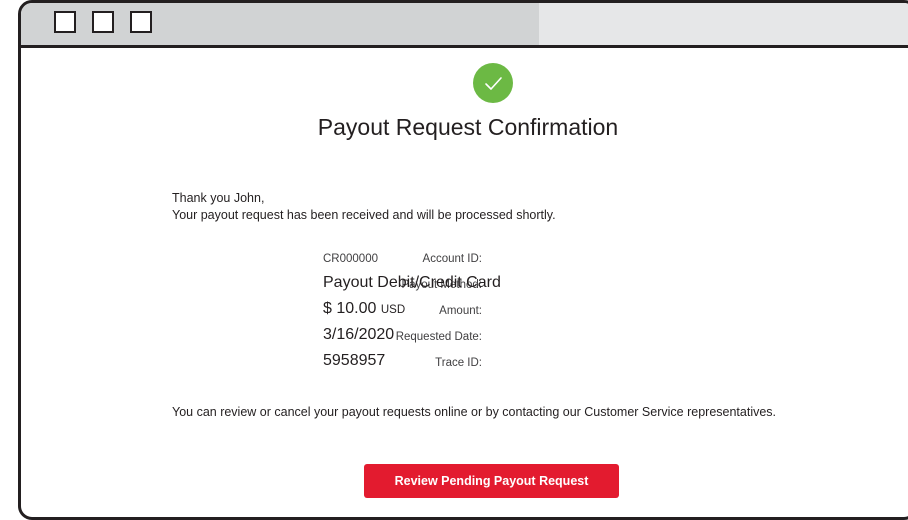 This screenshot has width=908, height=520. What do you see at coordinates (350, 259) in the screenshot?
I see `detail-value: CR000000` at bounding box center [350, 259].